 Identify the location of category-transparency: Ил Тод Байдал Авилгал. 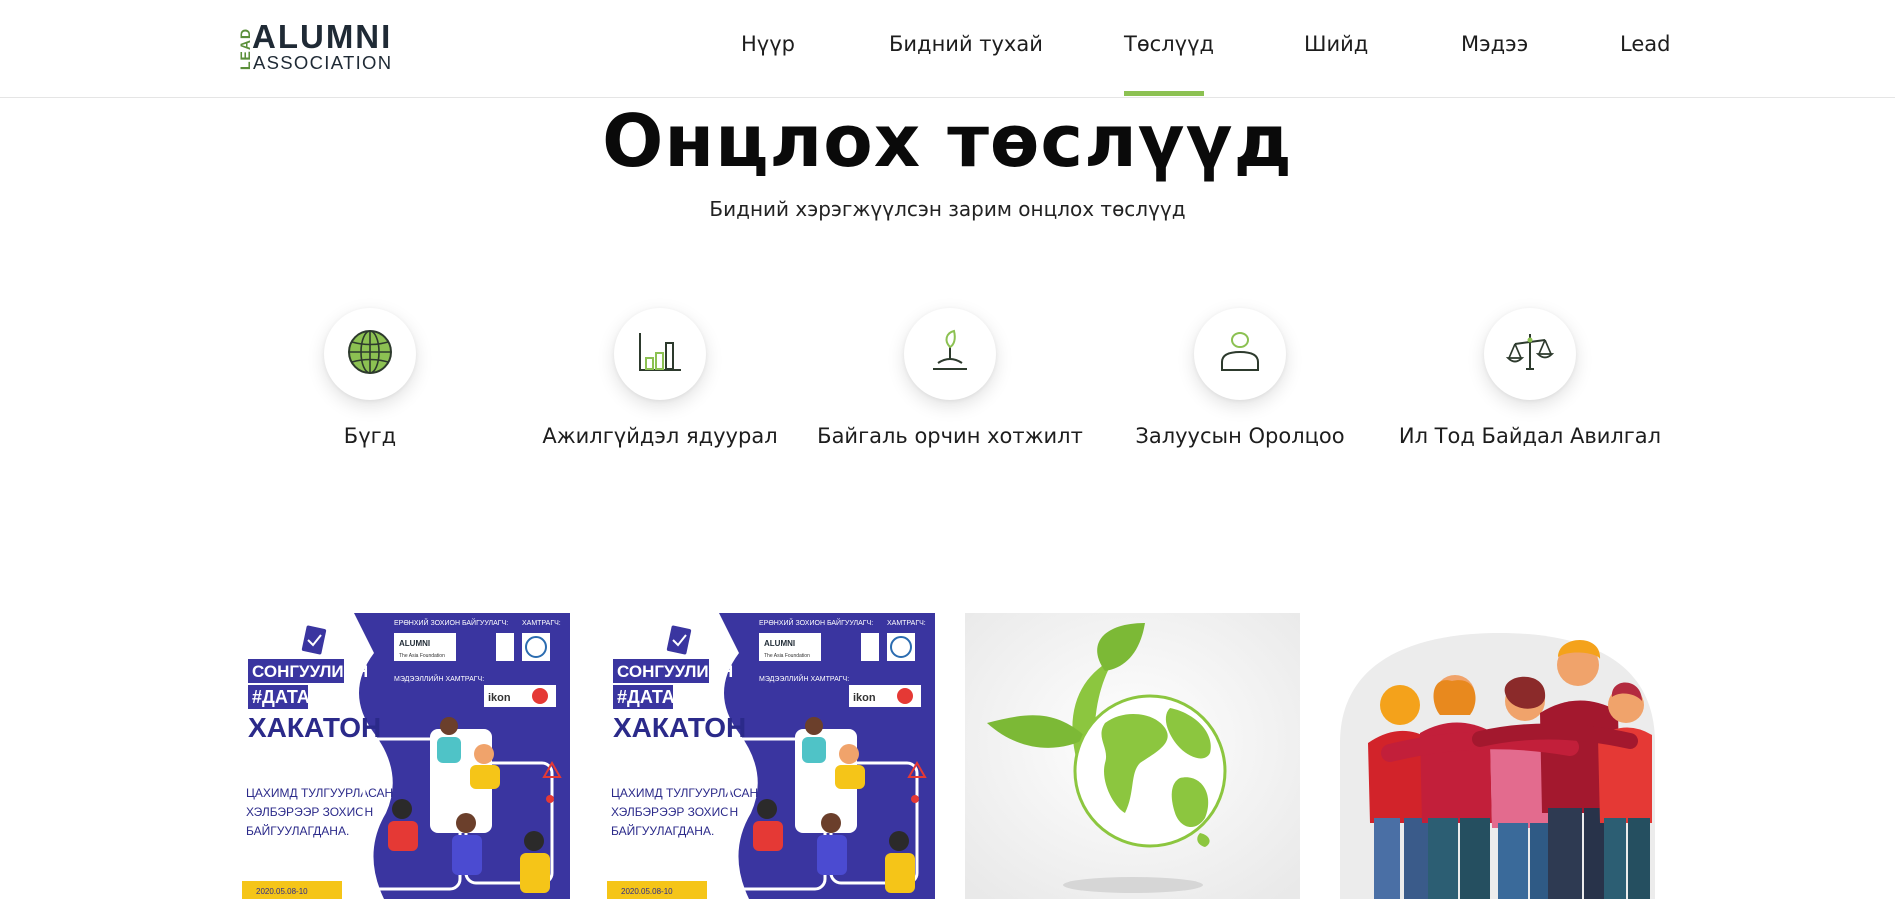
(1530, 378).